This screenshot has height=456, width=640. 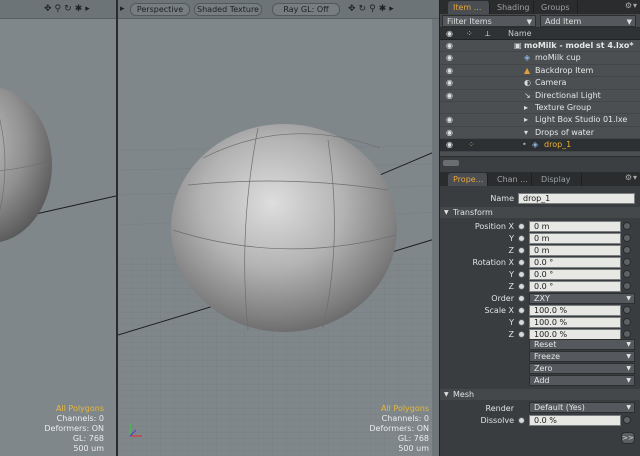 I want to click on scale-z-link-icon, so click(x=627, y=334).